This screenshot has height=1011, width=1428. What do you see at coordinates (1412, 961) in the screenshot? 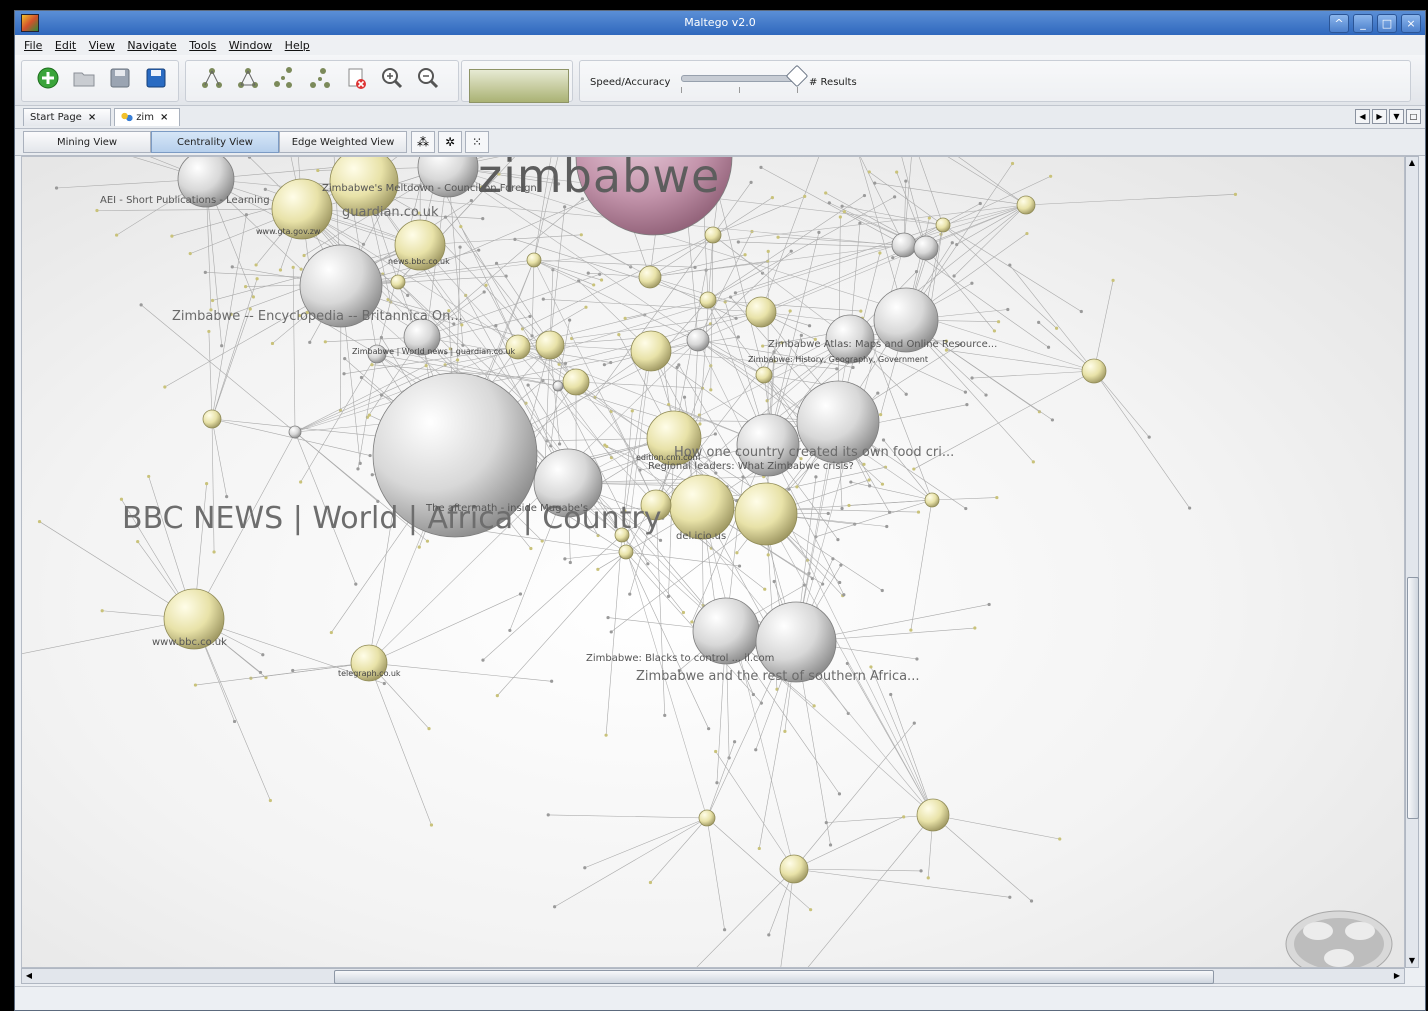
I see `scroll-down-icon: ▼` at bounding box center [1412, 961].